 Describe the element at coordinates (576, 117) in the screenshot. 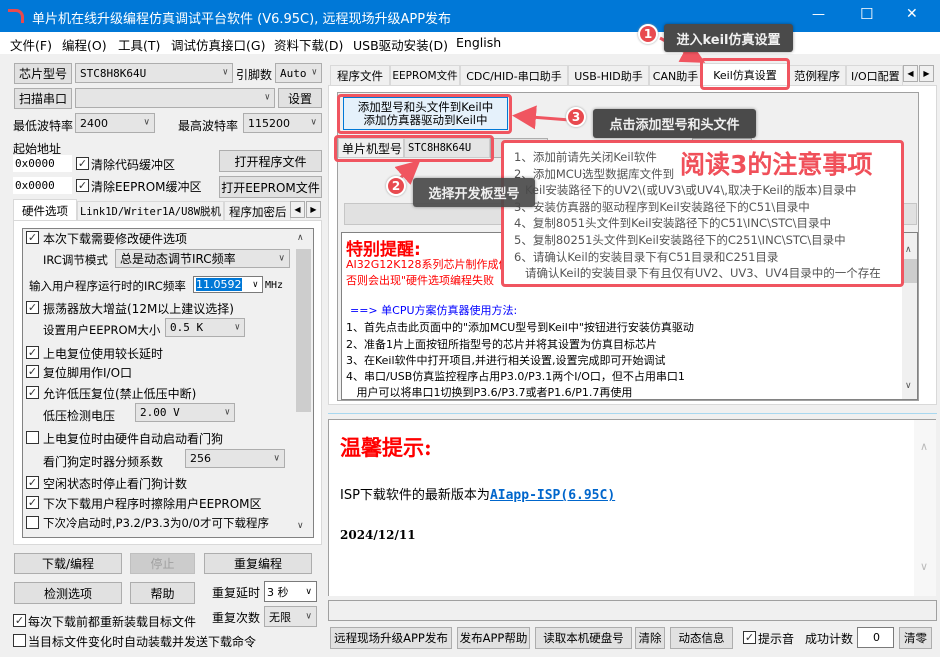

I see `step3-badge: 3` at that location.